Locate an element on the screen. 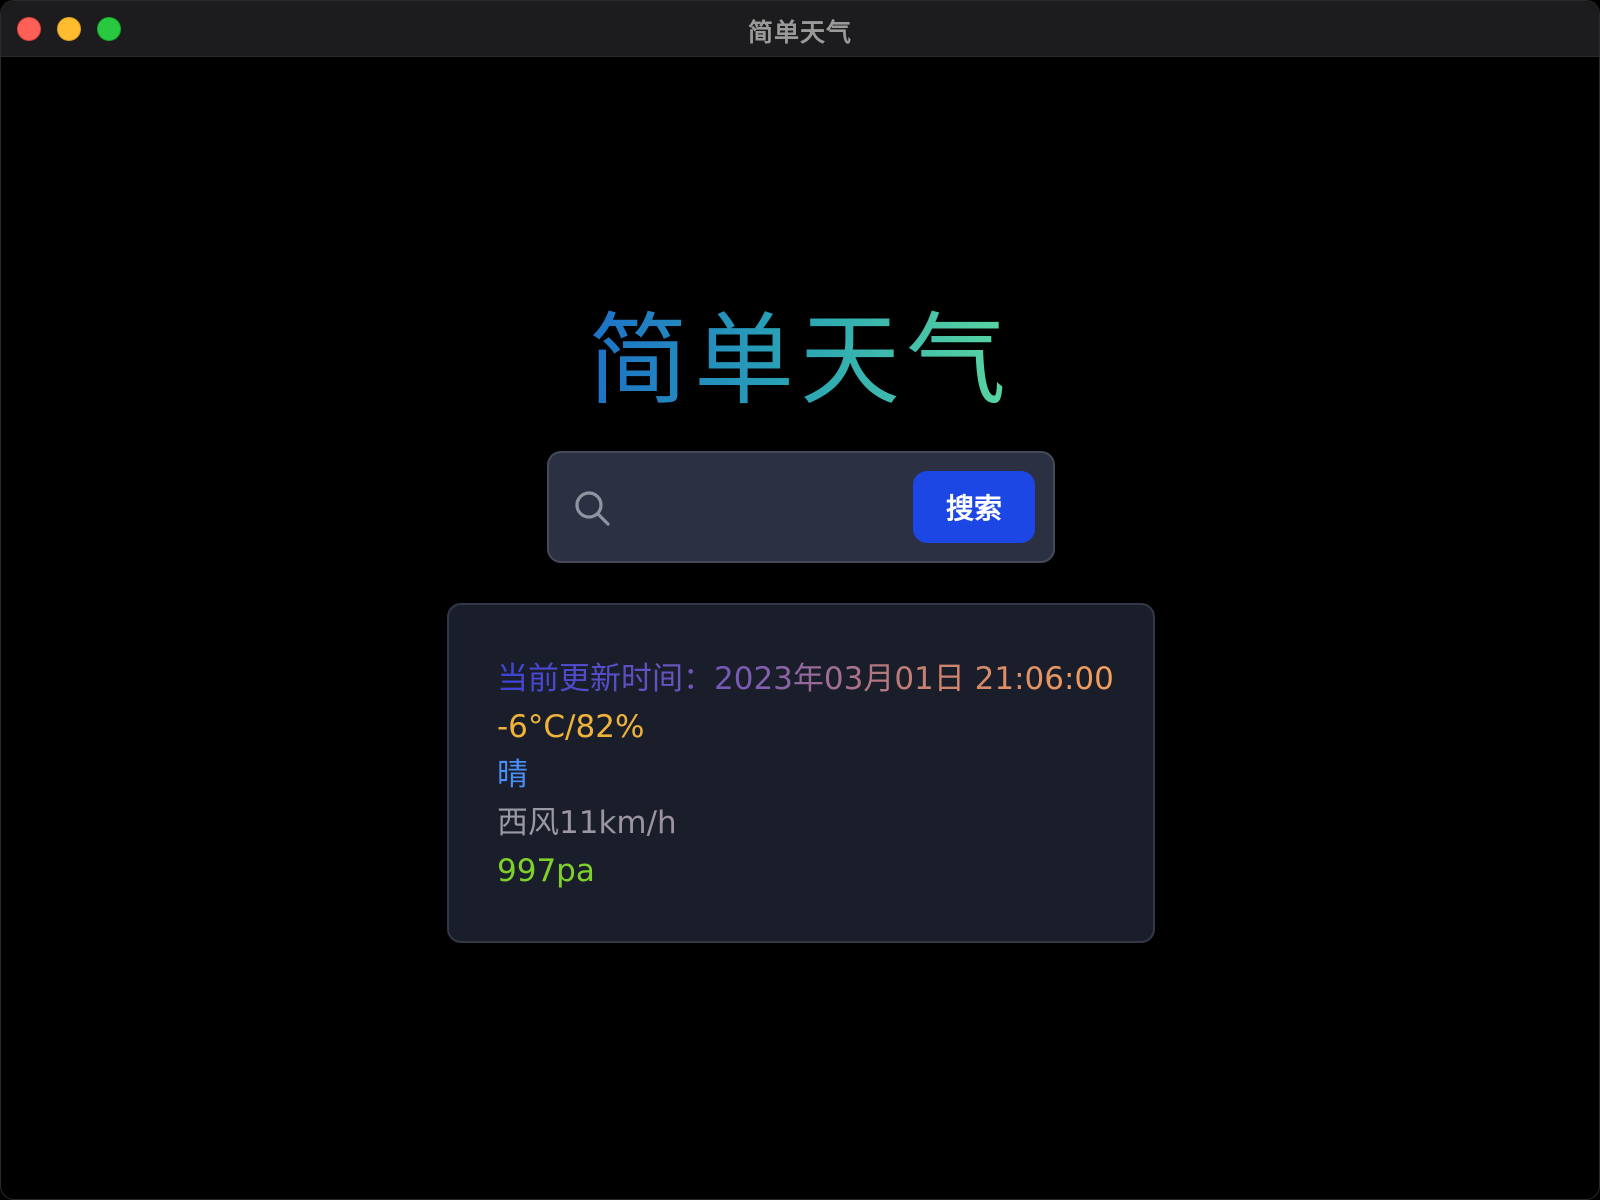 The image size is (1600, 1200). app-title-text: 简单天气 is located at coordinates (800, 360).